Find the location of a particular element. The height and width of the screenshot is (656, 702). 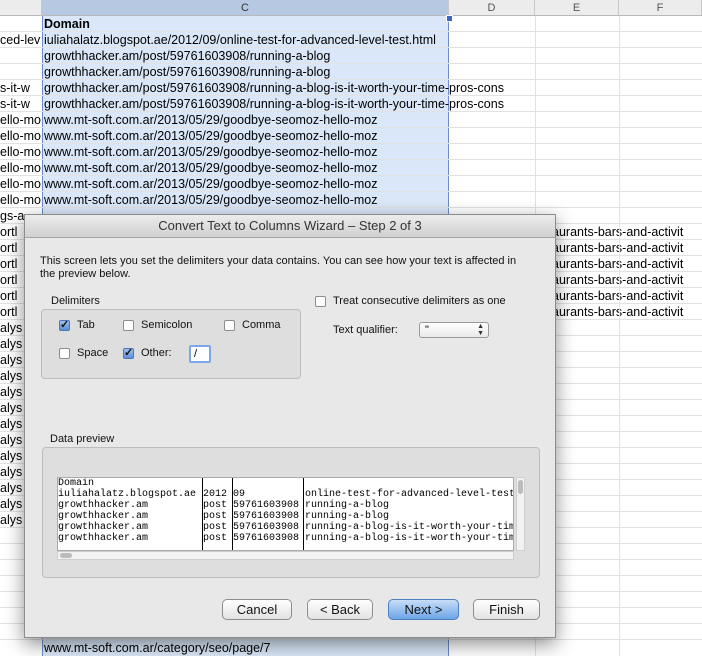

semicolon-checkbox: Semicolon is located at coordinates (157, 325).